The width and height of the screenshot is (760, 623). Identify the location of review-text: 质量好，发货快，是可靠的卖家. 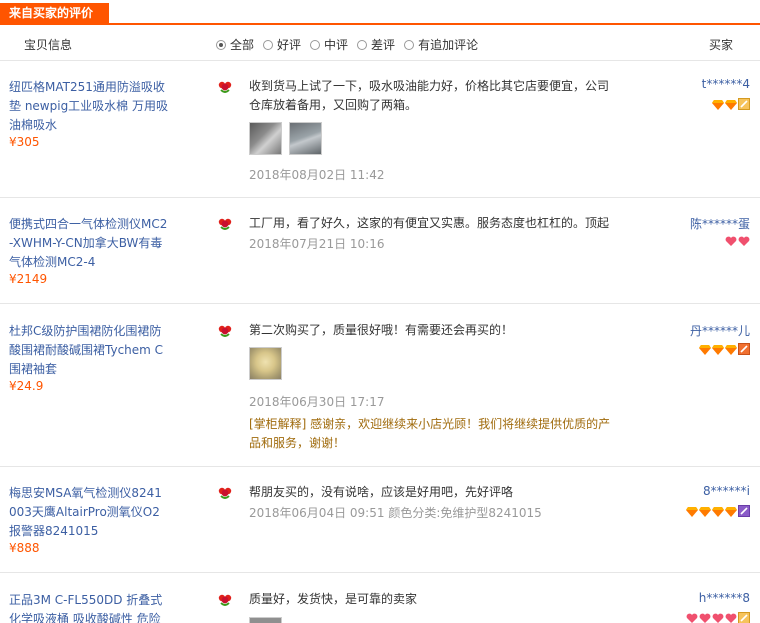
(333, 599).